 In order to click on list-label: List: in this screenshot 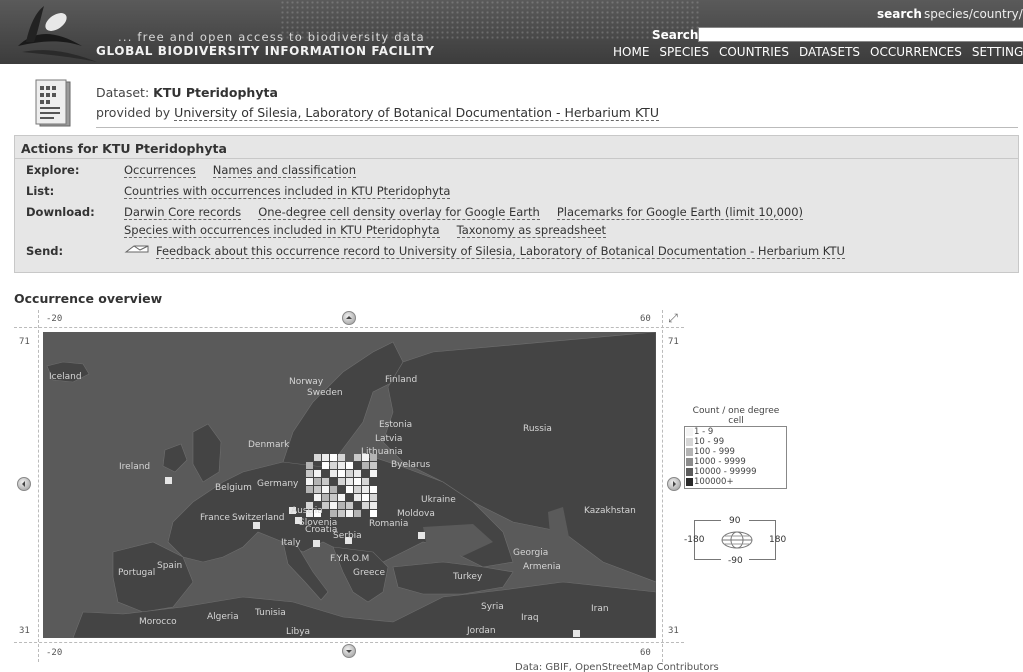, I will do `click(40, 191)`.